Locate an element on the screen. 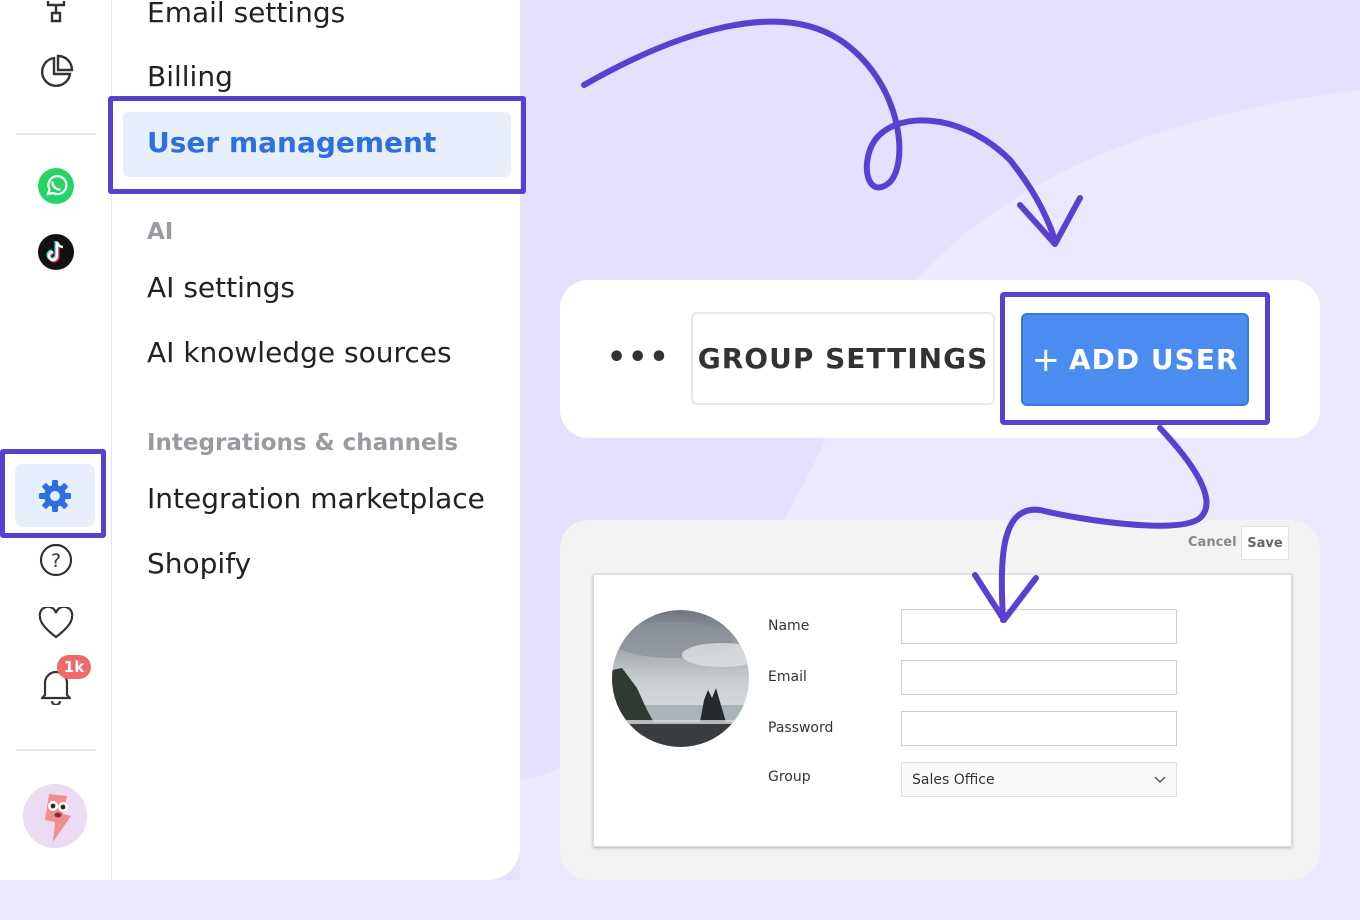 The image size is (1360, 920). user-photo is located at coordinates (680, 678).